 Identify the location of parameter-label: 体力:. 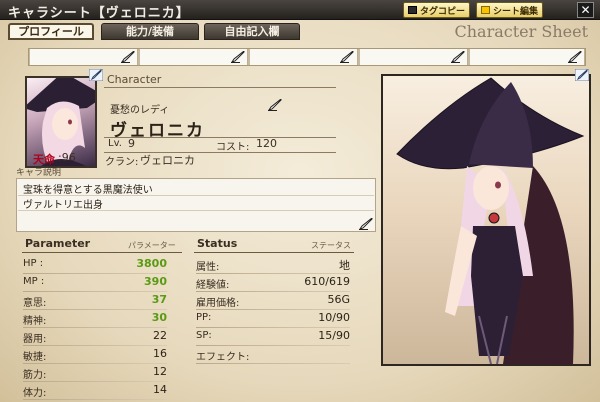
(35, 393).